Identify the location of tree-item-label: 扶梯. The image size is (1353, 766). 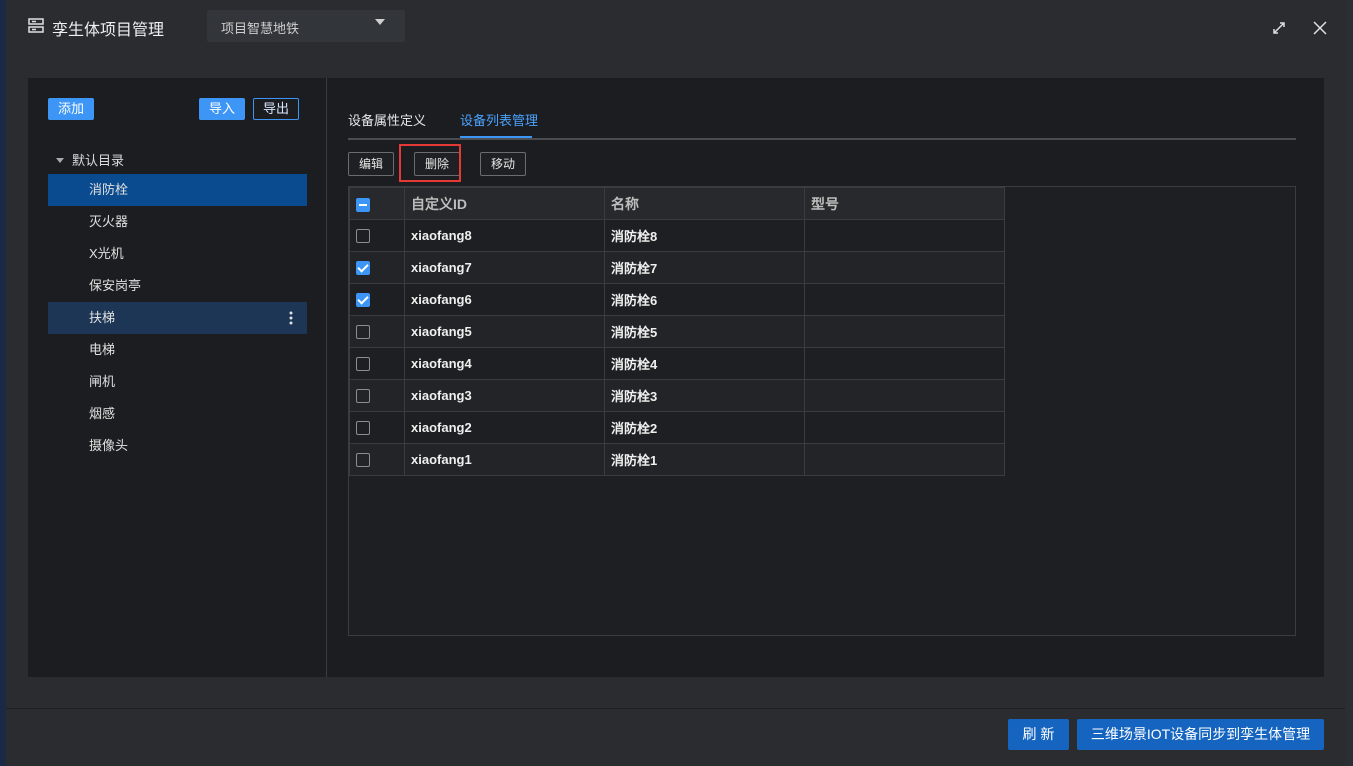
(102, 317).